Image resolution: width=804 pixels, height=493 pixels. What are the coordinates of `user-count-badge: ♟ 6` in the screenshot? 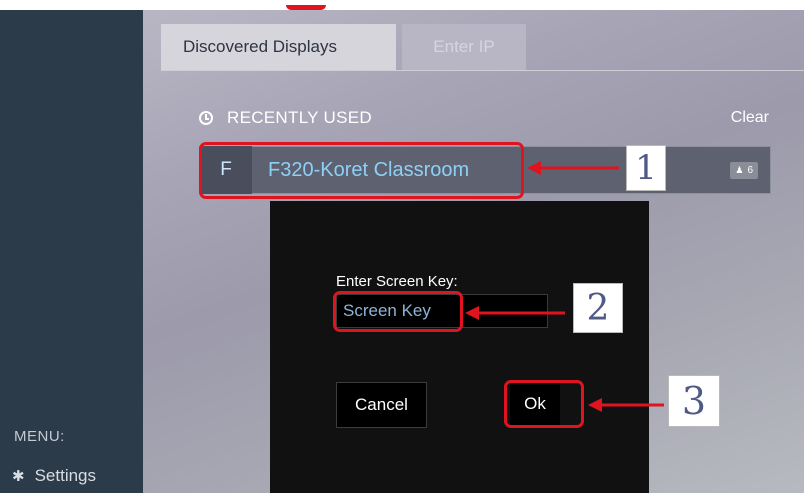 It's located at (744, 170).